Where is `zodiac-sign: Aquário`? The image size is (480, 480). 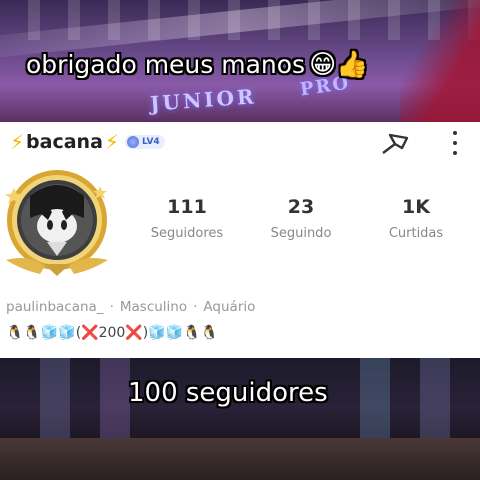 zodiac-sign: Aquário is located at coordinates (229, 307).